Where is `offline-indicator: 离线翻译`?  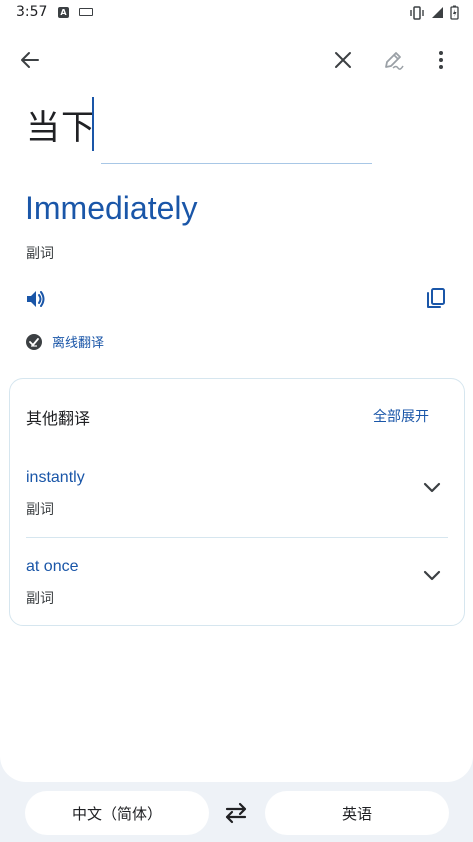
offline-indicator: 离线翻译 is located at coordinates (64, 341).